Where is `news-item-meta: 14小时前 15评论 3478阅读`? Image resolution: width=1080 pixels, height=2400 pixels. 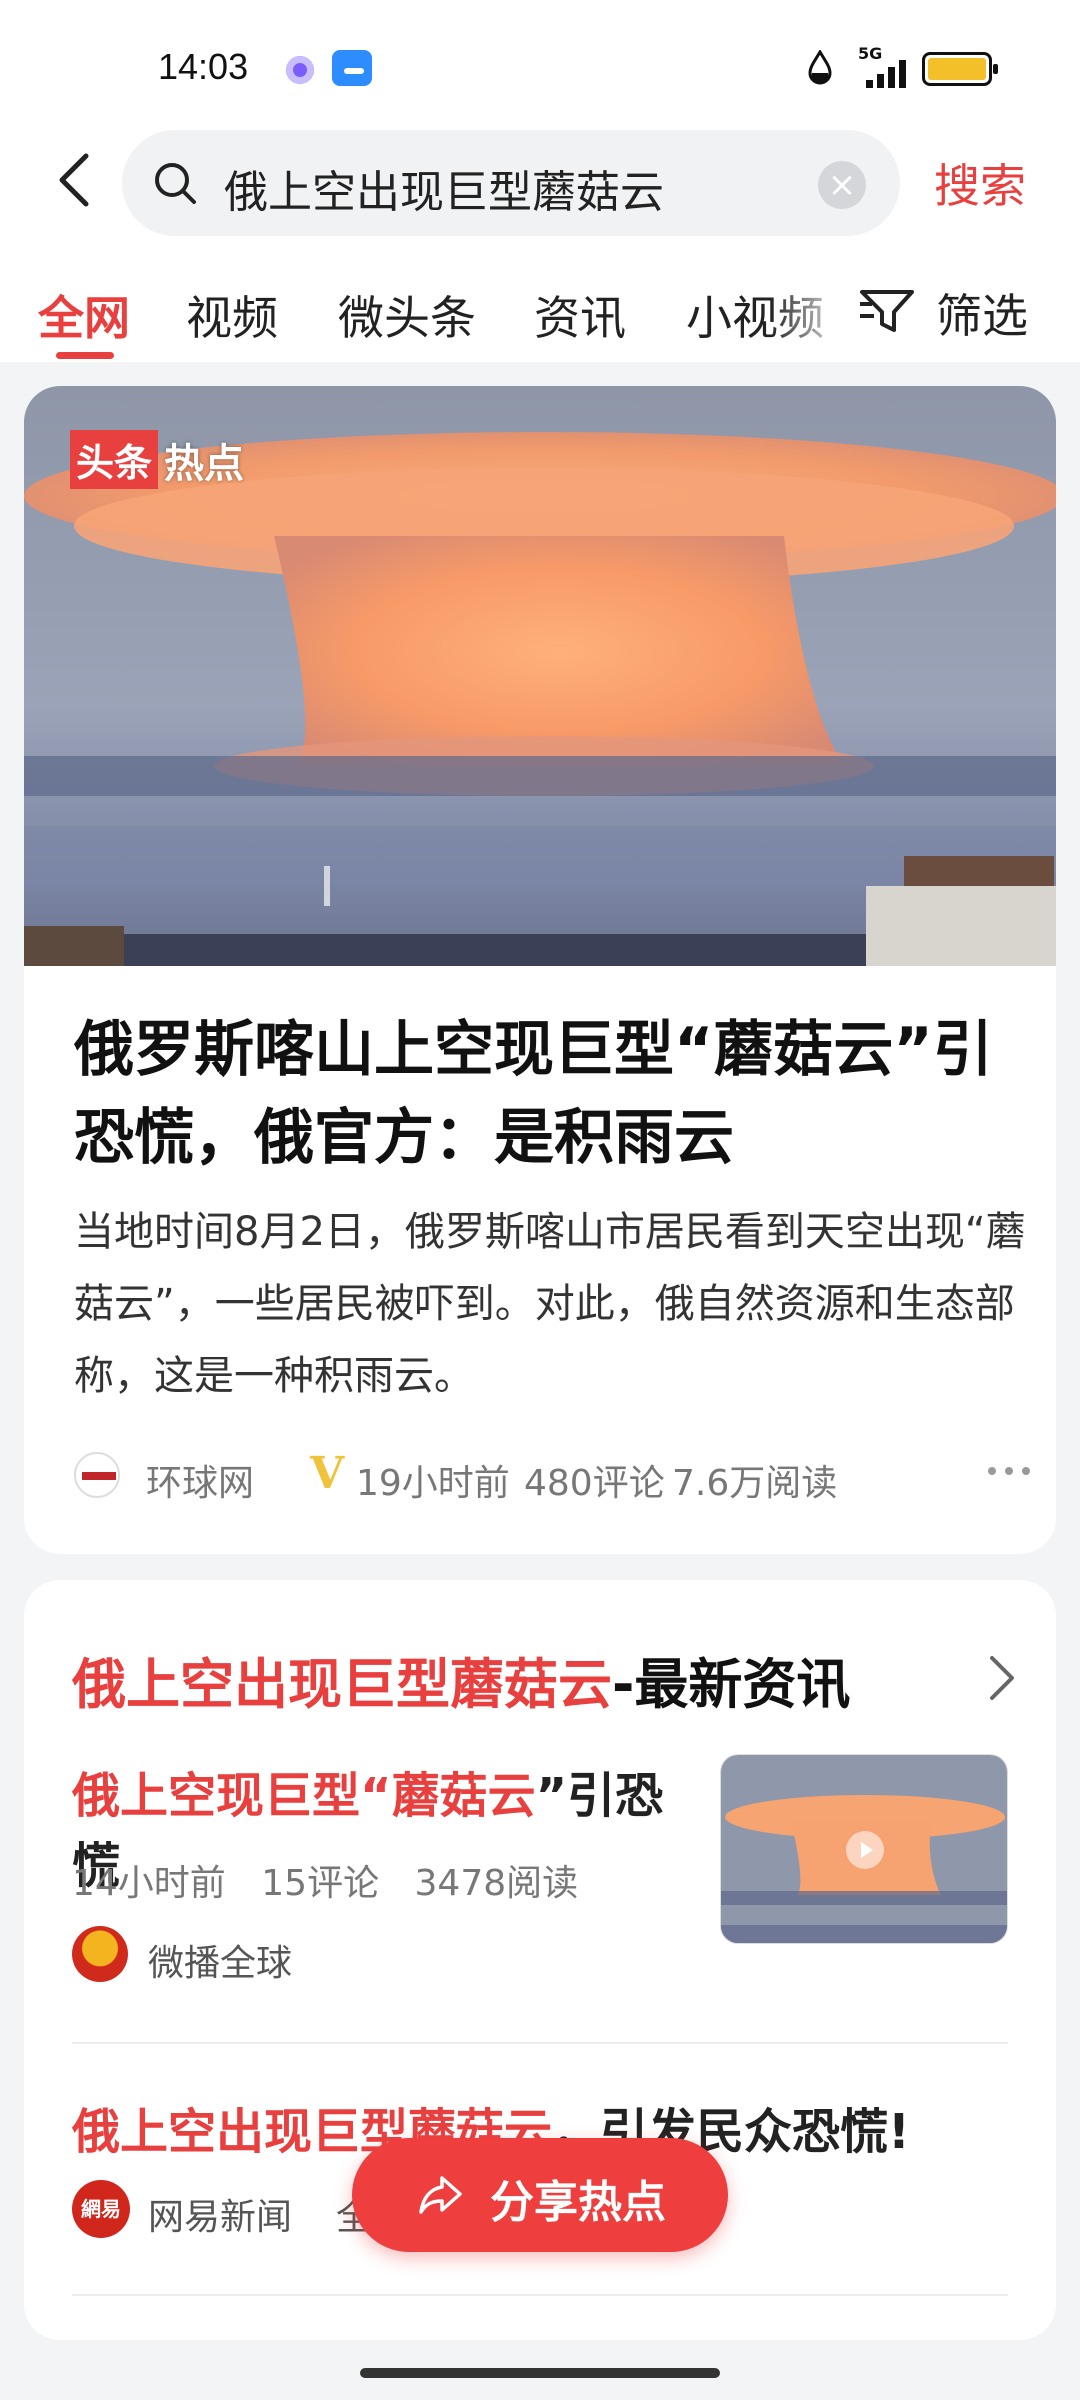
news-item-meta: 14小时前 15评论 3478阅读 is located at coordinates (325, 1883).